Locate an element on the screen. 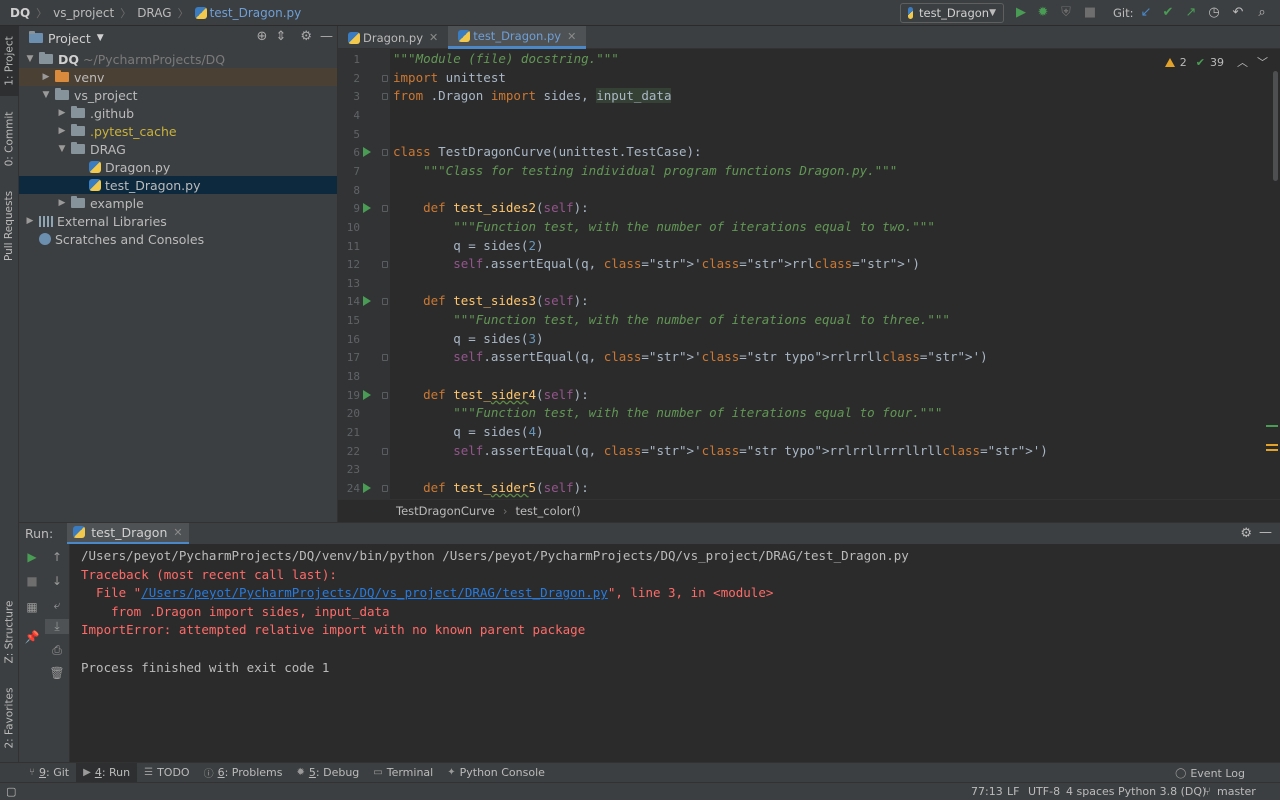 Image resolution: width=1280 pixels, height=800 pixels. arrow-up-icon: ↑ is located at coordinates (57, 557).